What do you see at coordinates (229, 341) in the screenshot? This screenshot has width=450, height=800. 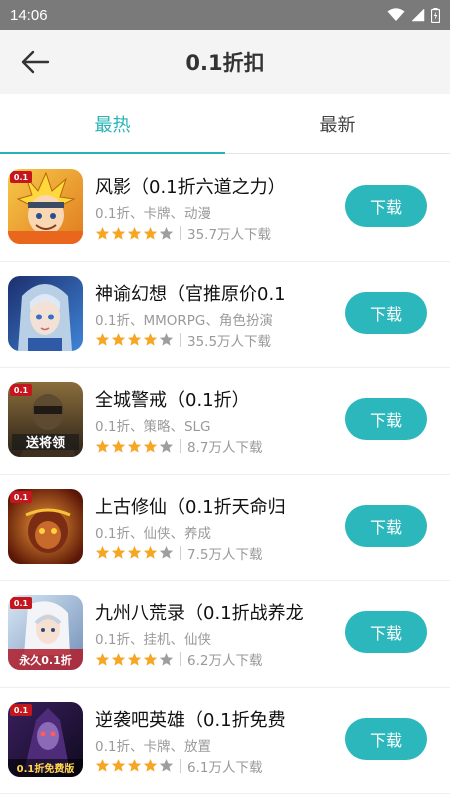 I see `download-count: 35.5万人下载` at bounding box center [229, 341].